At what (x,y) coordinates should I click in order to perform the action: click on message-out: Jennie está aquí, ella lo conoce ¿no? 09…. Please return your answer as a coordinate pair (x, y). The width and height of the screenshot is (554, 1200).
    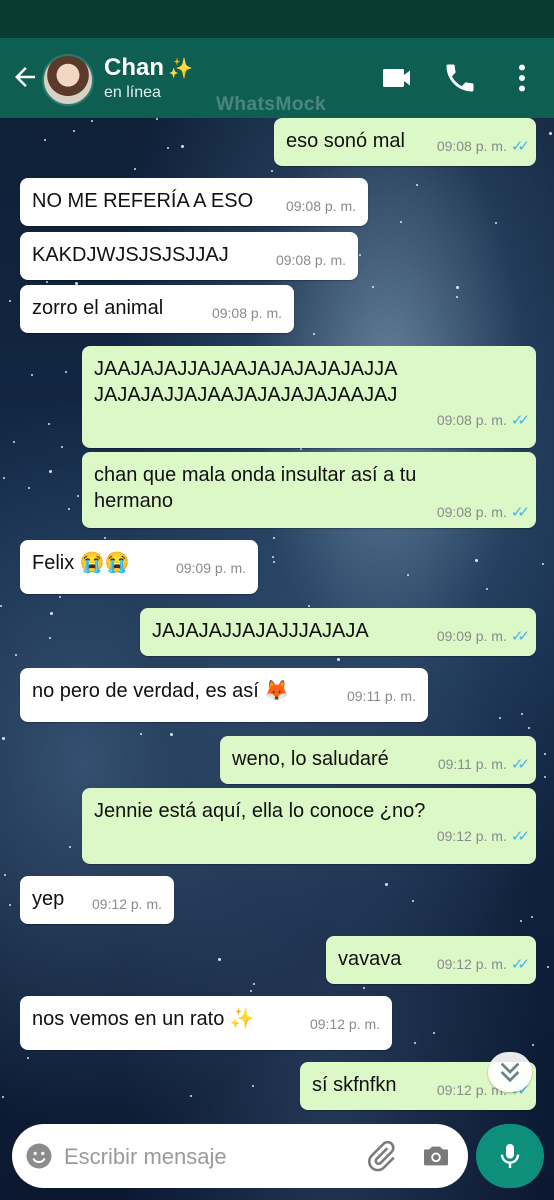
    Looking at the image, I should click on (309, 826).